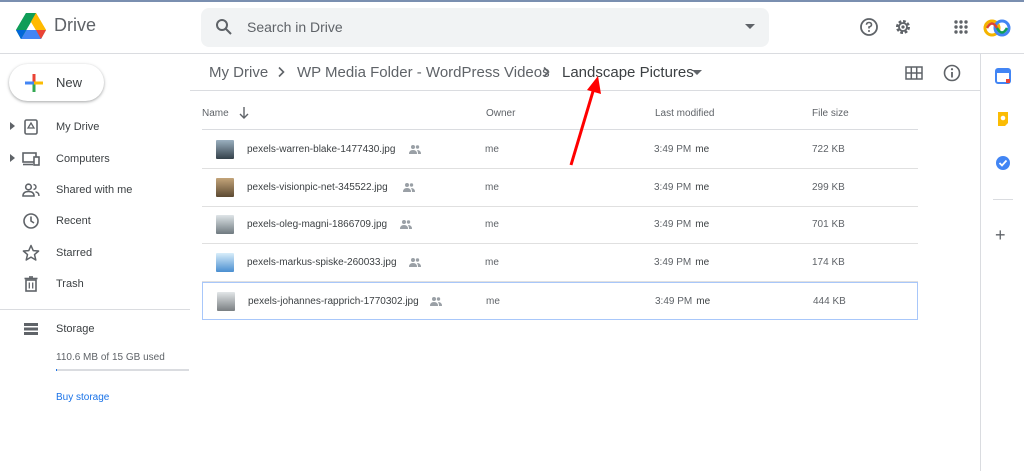 Image resolution: width=1024 pixels, height=471 pixels. I want to click on sort-arrow-down-icon, so click(244, 113).